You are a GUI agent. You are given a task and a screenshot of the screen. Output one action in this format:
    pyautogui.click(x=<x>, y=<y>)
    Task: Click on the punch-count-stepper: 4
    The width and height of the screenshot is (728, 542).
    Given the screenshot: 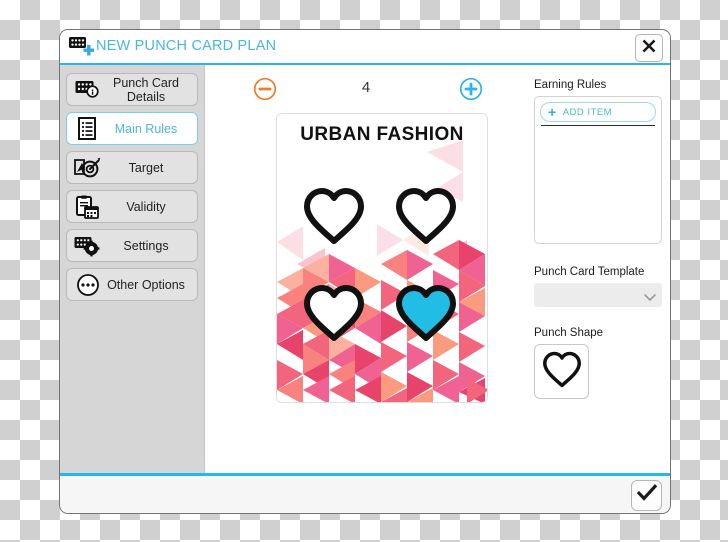 What is the action you would take?
    pyautogui.click(x=366, y=92)
    